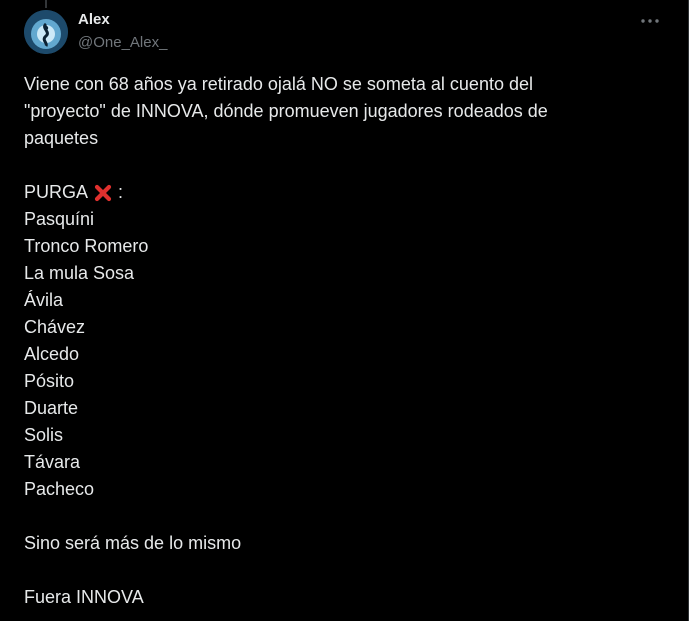  Describe the element at coordinates (44, 300) in the screenshot. I see `purga-item: Ávila` at that location.